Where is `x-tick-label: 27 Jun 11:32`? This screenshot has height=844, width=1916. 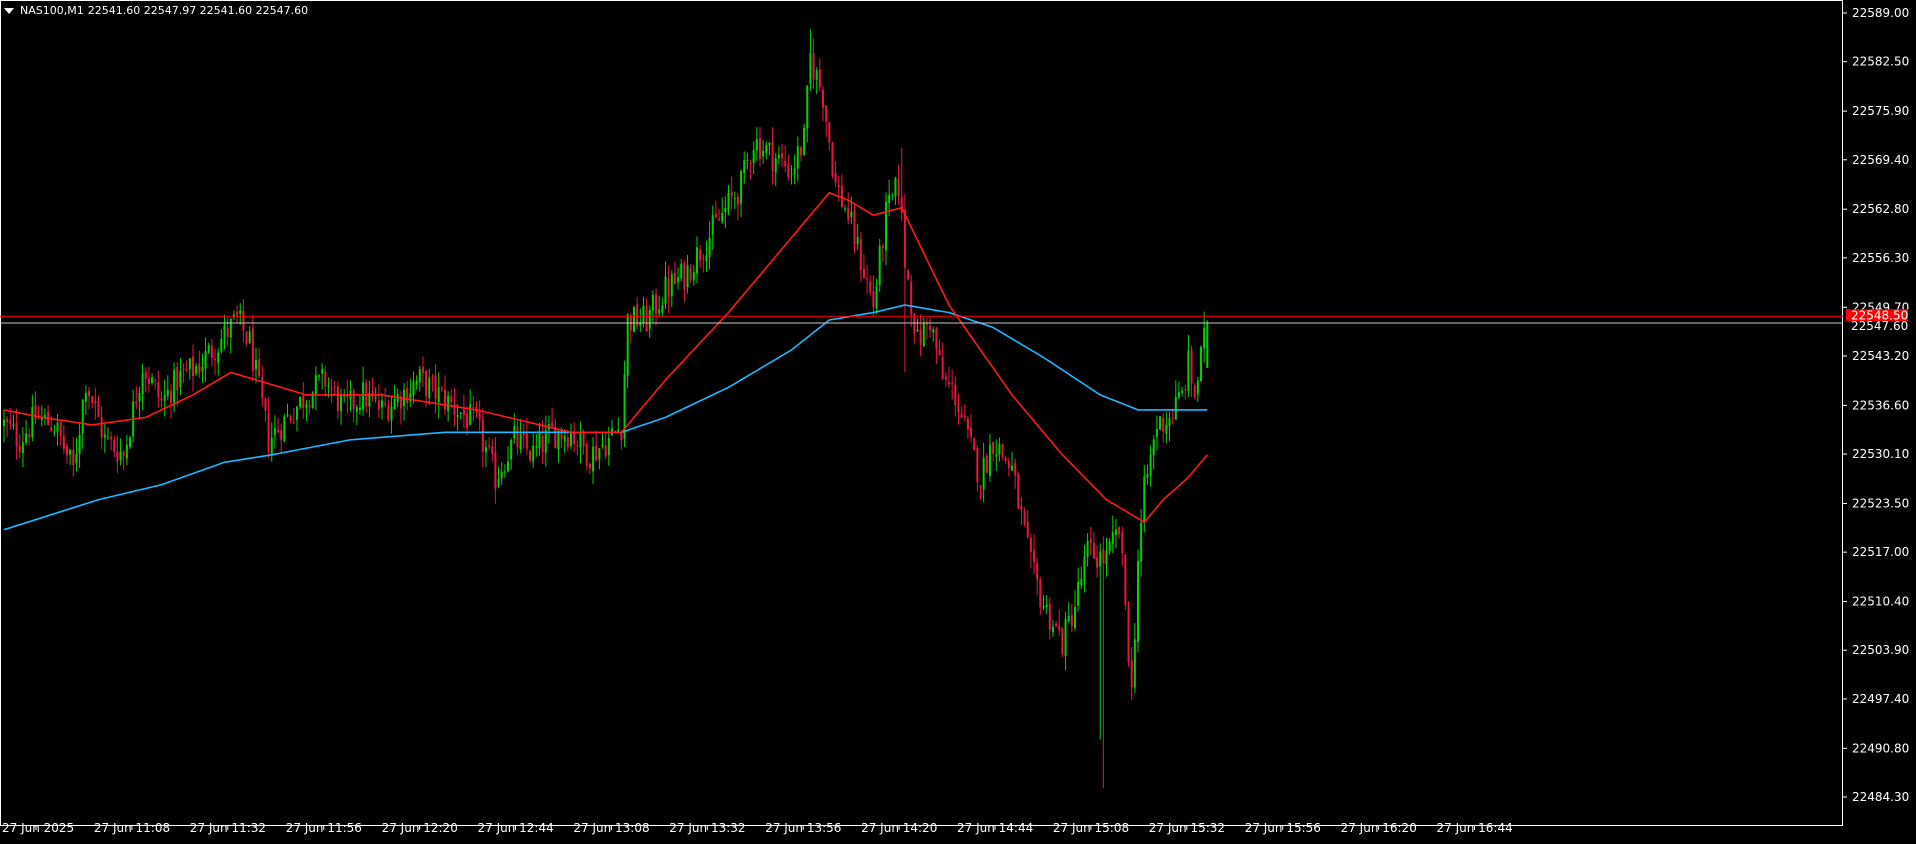 x-tick-label: 27 Jun 11:32 is located at coordinates (228, 828).